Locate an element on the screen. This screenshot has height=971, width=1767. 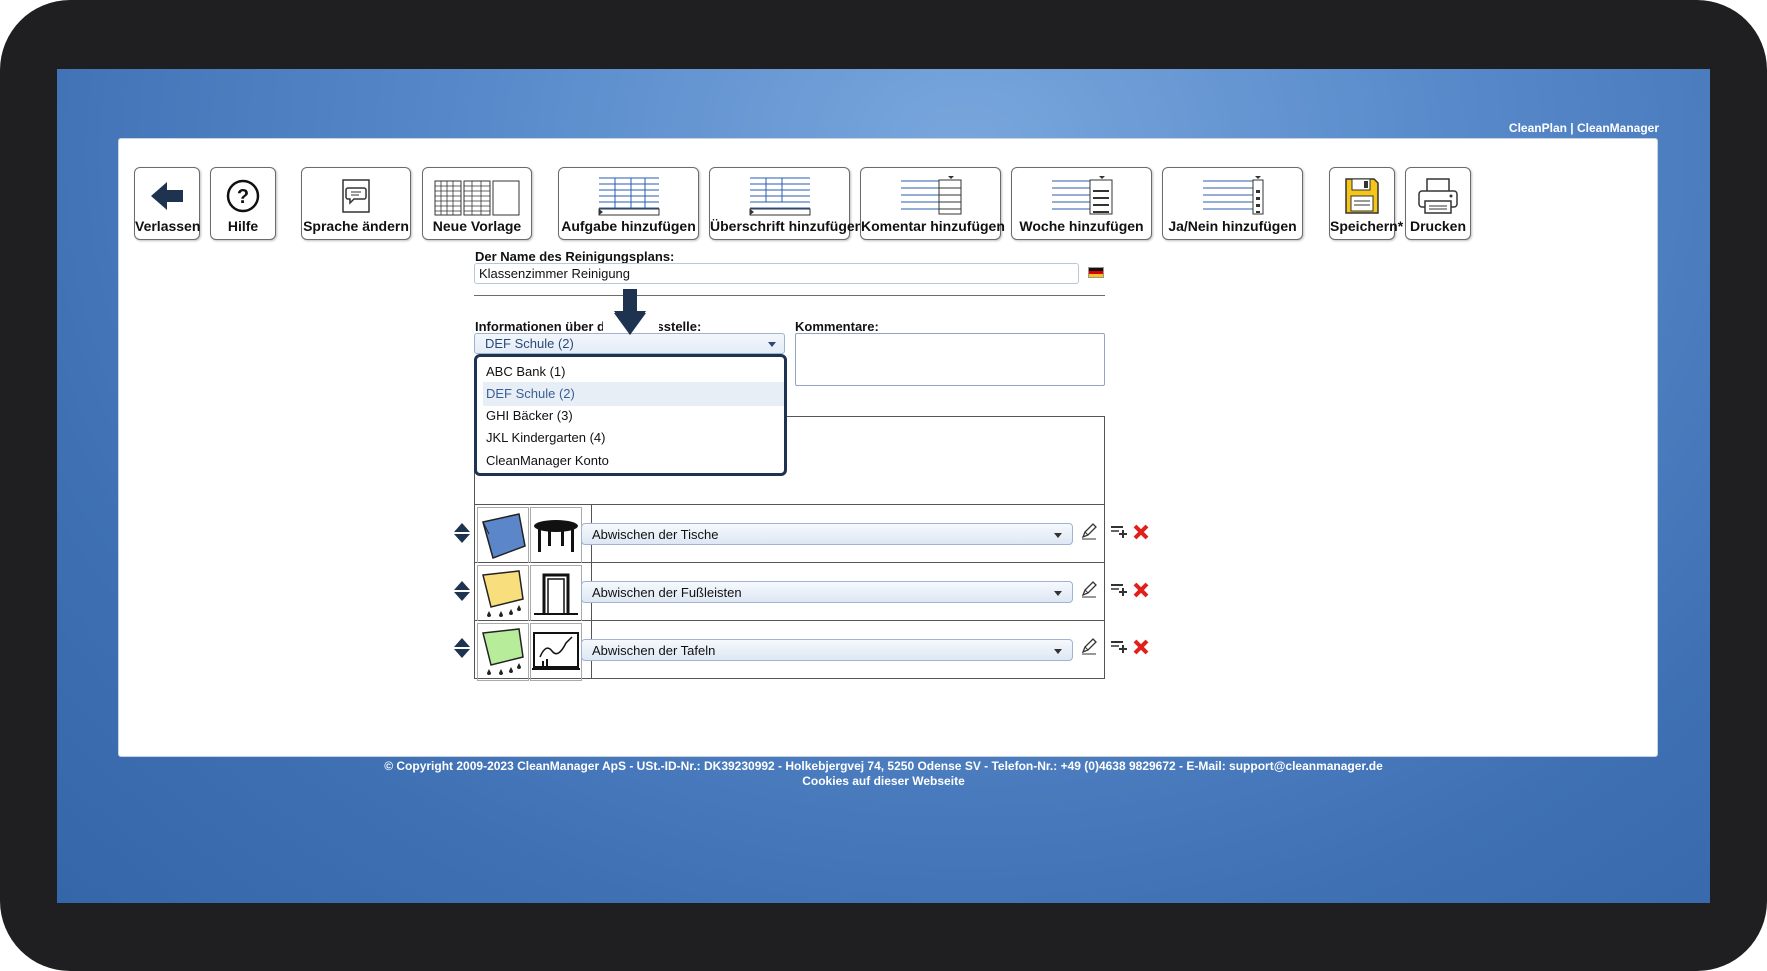
change-language-label: Sprache ändern is located at coordinates (356, 226).